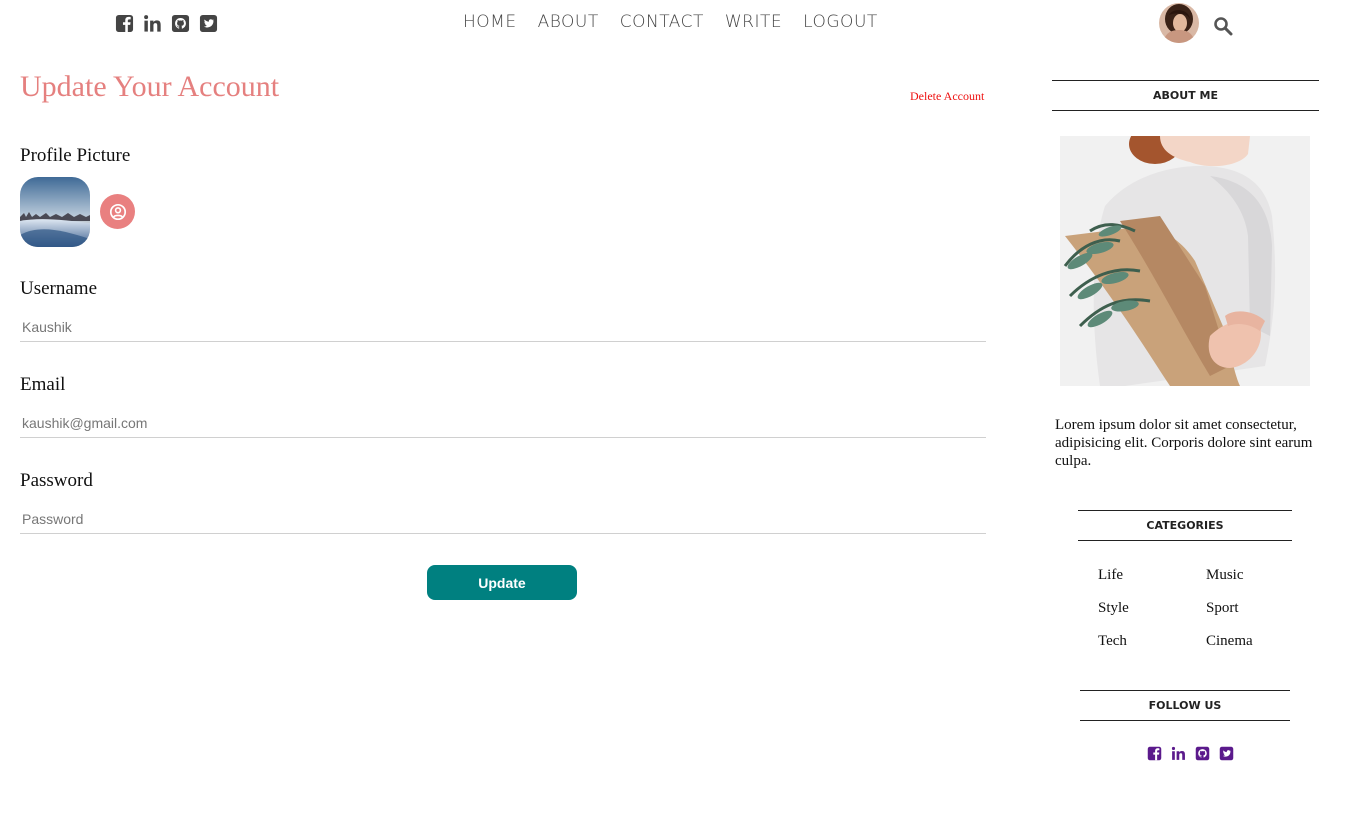  I want to click on about-me-heading: ABOUT ME, so click(1185, 95).